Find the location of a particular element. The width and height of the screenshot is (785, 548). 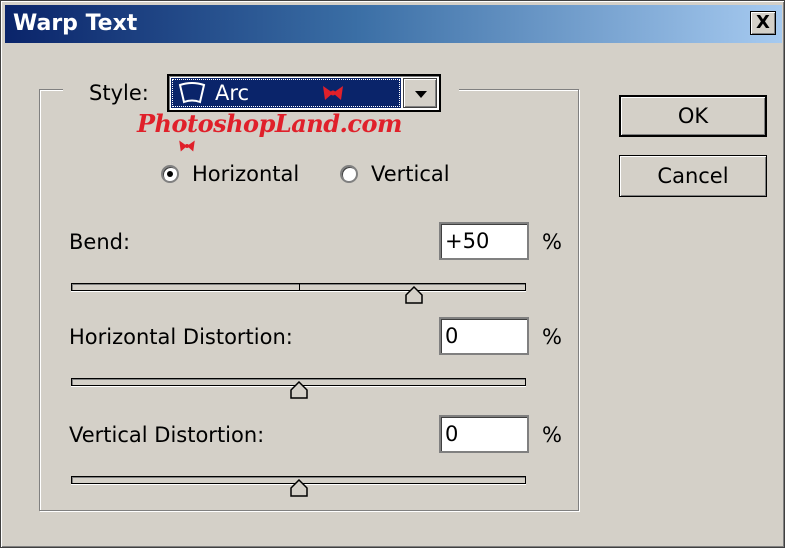

bend-unit: % is located at coordinates (552, 242).